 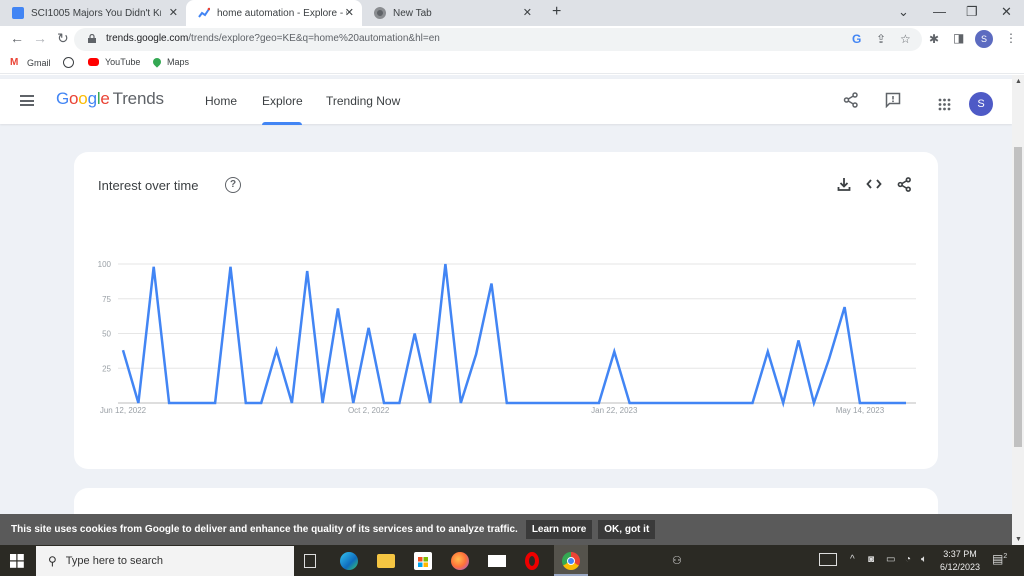 I want to click on share-icon, so click(x=851, y=100).